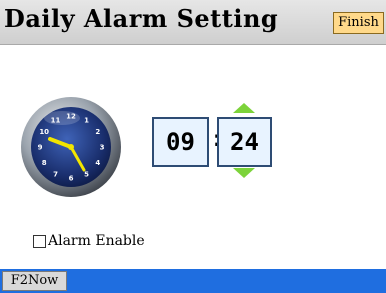  I want to click on clock-center-pin, so click(71, 147).